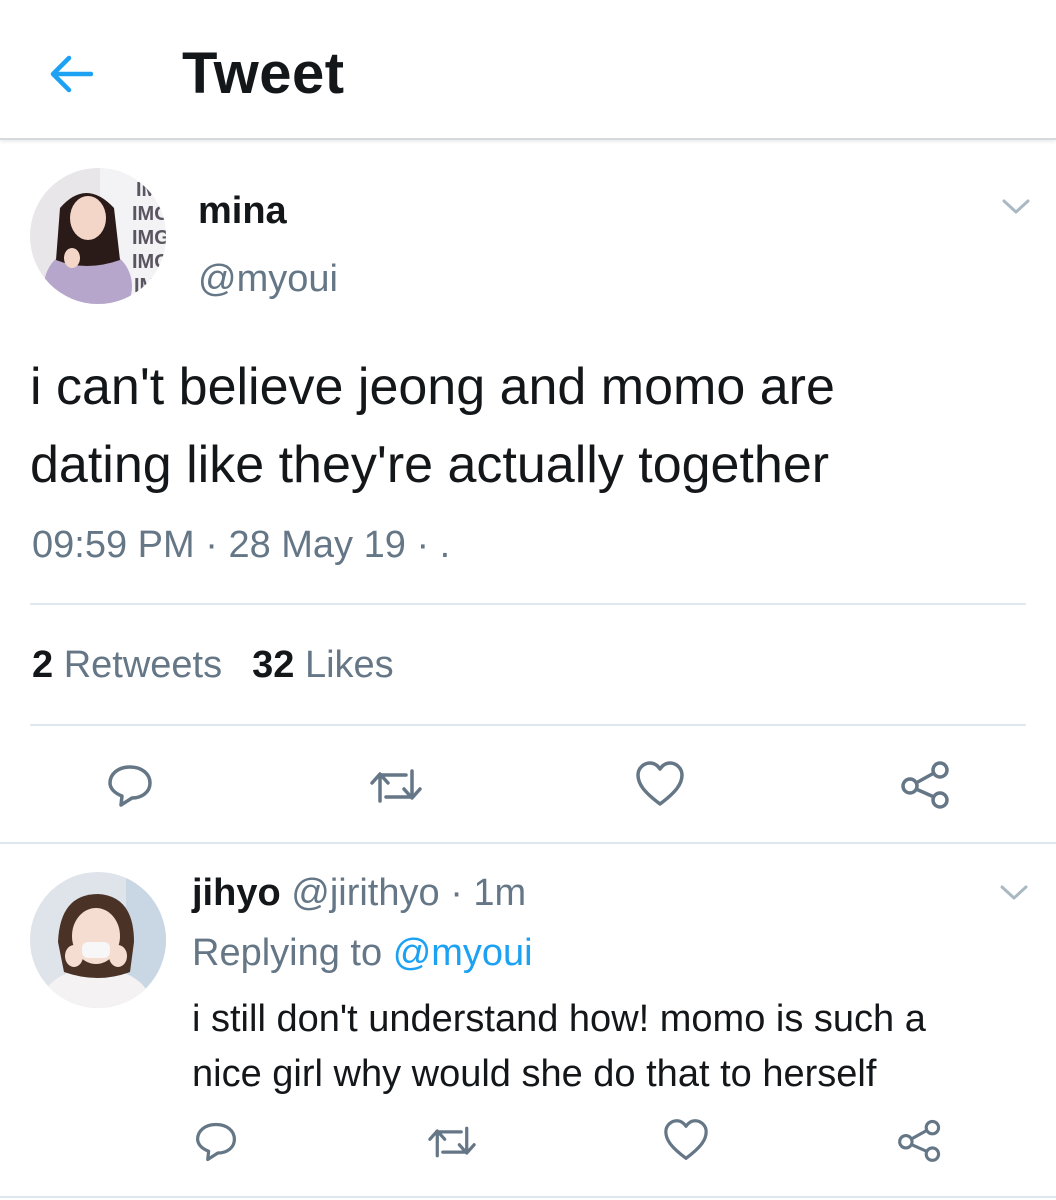  I want to click on reply-author-name: jihyo, so click(236, 893).